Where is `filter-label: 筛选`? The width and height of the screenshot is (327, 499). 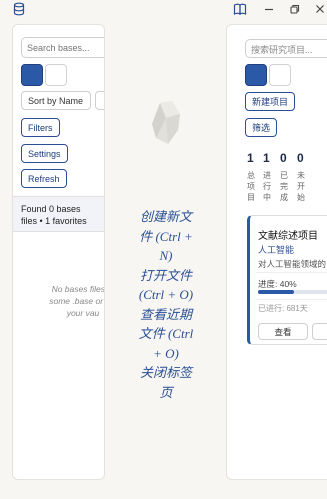 filter-label: 筛选 is located at coordinates (261, 128).